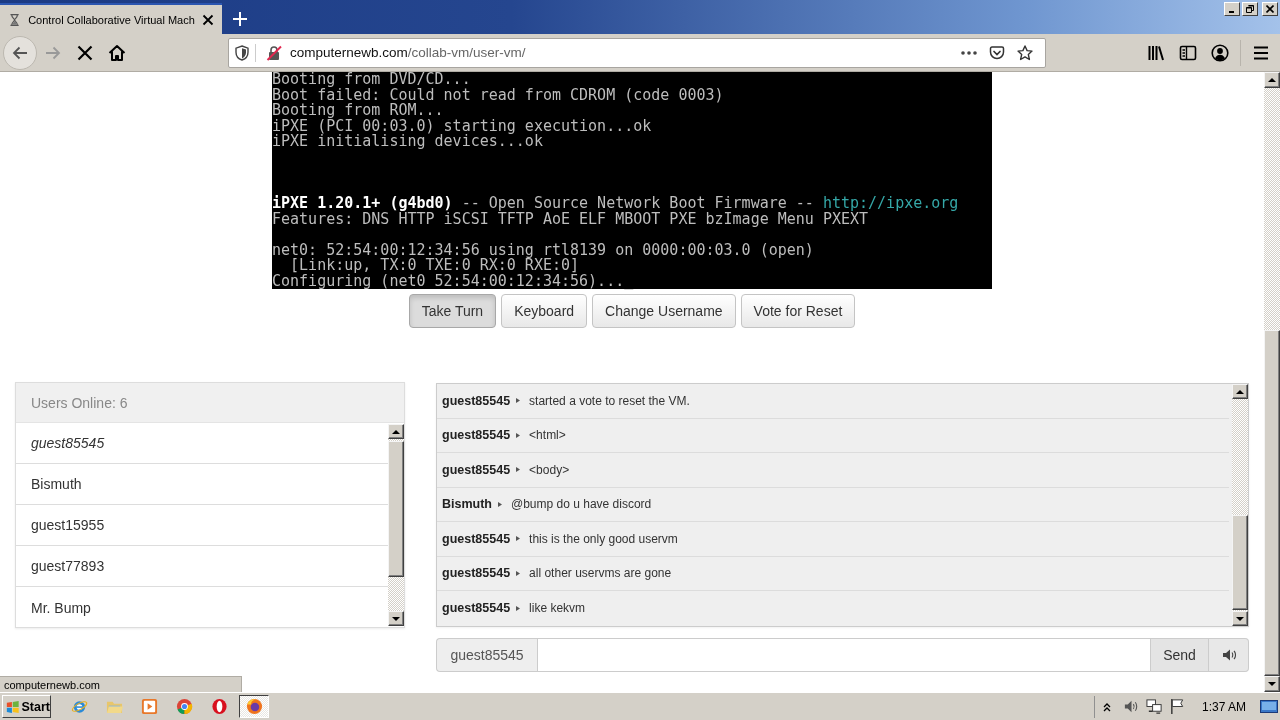 The image size is (1280, 720). I want to click on chat-message-text: <body>, so click(549, 469).